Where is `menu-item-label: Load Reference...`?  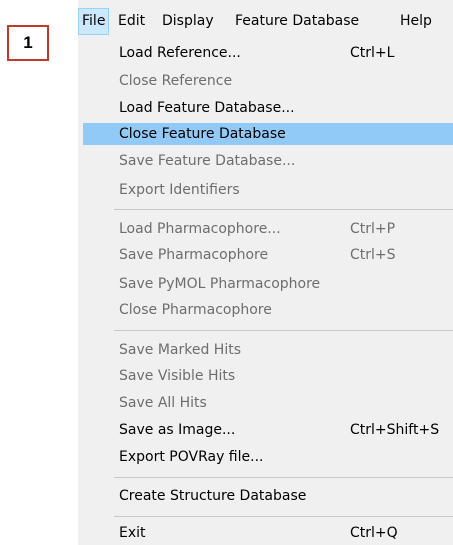
menu-item-label: Load Reference... is located at coordinates (180, 53).